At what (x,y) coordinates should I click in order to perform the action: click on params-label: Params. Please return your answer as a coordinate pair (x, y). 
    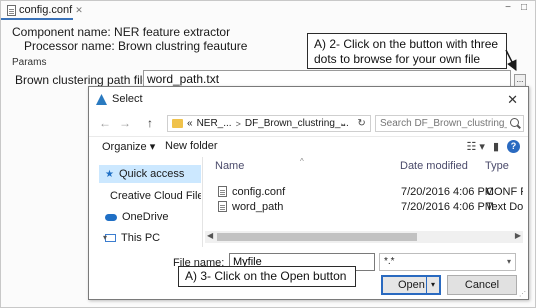
    Looking at the image, I should click on (29, 62).